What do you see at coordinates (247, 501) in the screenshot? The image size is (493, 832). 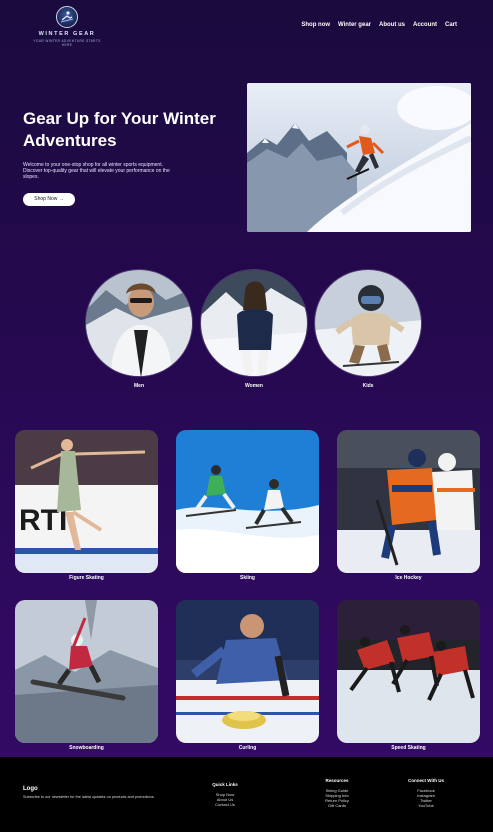 I see `skiing-image` at bounding box center [247, 501].